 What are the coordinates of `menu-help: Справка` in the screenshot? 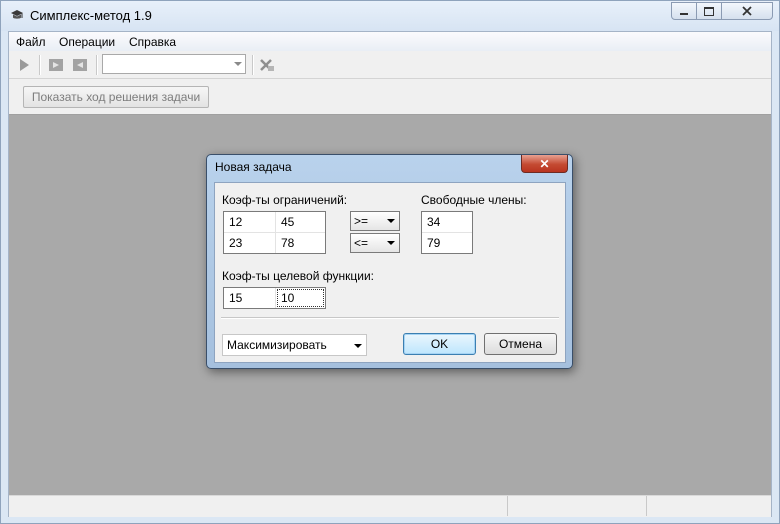 It's located at (152, 42).